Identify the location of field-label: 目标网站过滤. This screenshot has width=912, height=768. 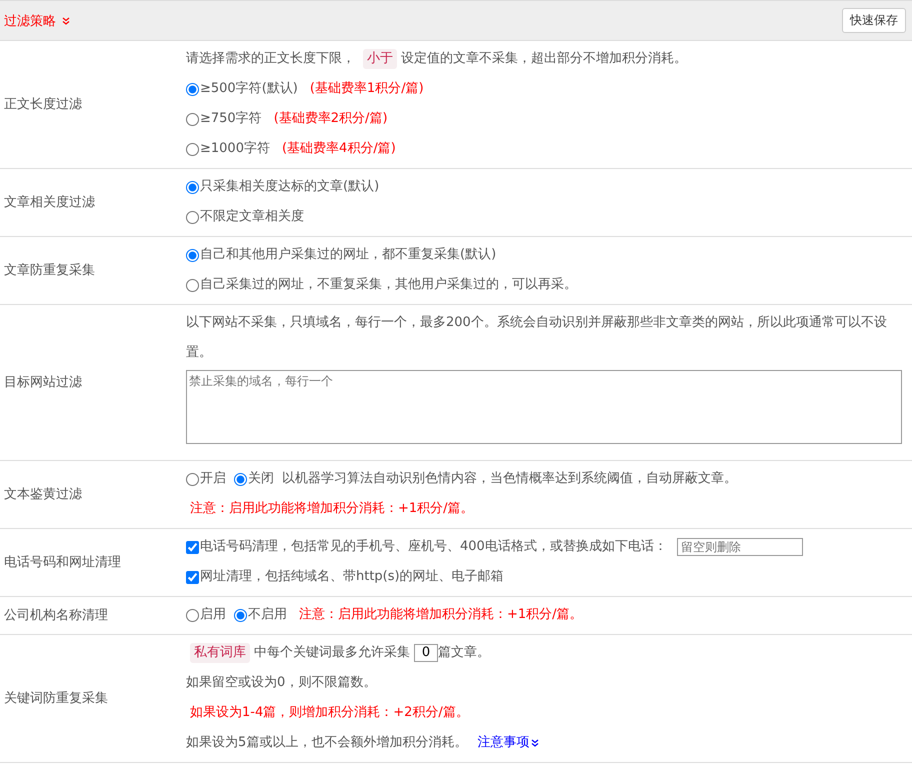
(43, 383).